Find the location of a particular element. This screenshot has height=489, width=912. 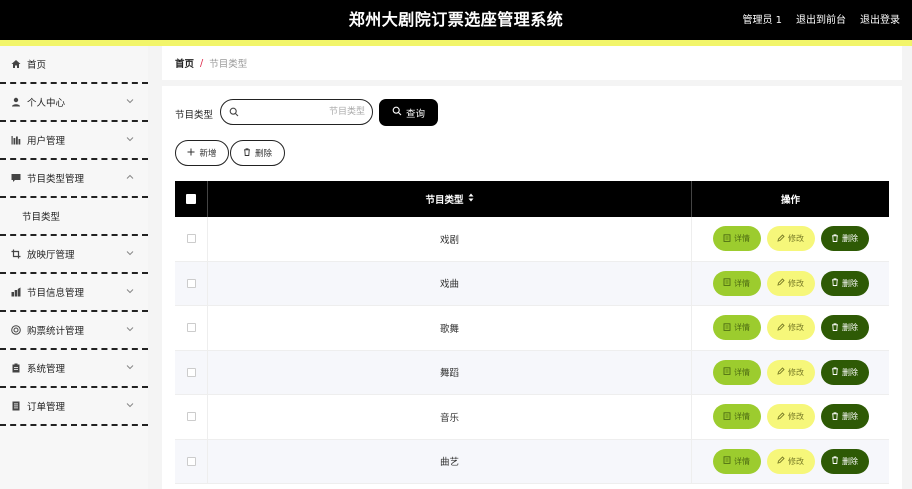

sidebar-item-home: 首页 is located at coordinates (74, 65).